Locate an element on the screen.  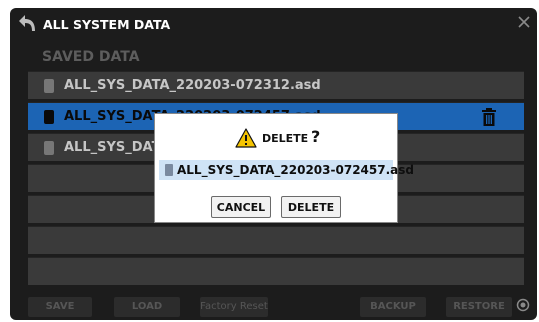
list-item: ALL_SYS_DATA_220203-072312.asd is located at coordinates (276, 85).